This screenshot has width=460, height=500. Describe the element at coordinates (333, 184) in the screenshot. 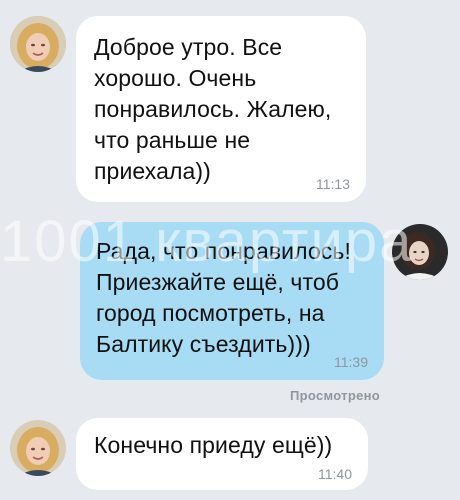

I see `message-timestamp: 11:13` at that location.